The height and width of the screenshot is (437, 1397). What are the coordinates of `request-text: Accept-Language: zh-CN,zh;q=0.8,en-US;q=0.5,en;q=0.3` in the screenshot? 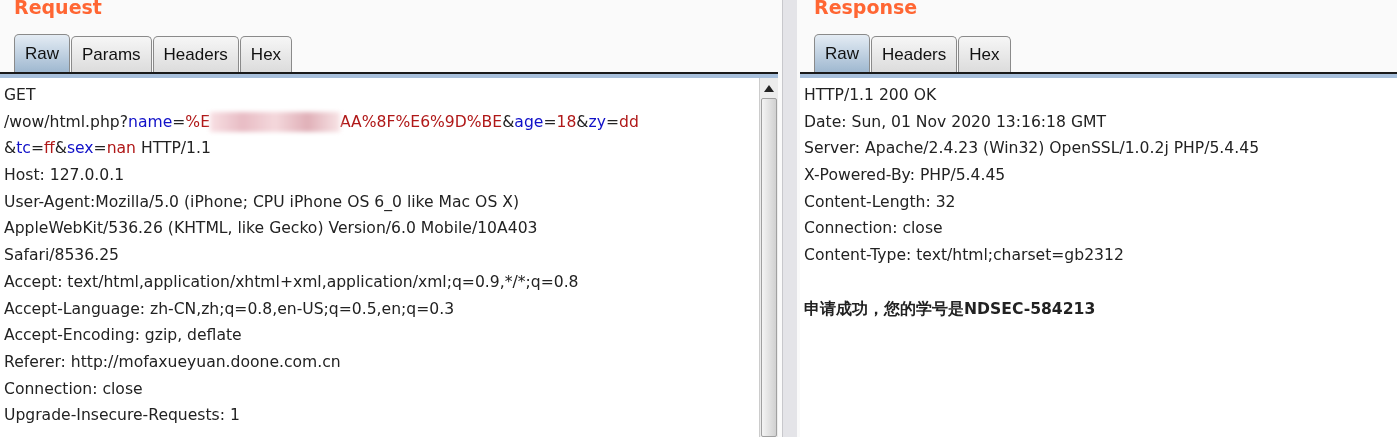 It's located at (229, 308).